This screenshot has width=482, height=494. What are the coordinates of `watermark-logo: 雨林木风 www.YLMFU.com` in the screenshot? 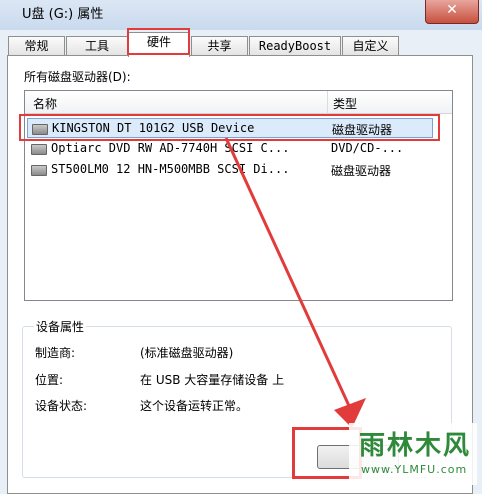 It's located at (413, 454).